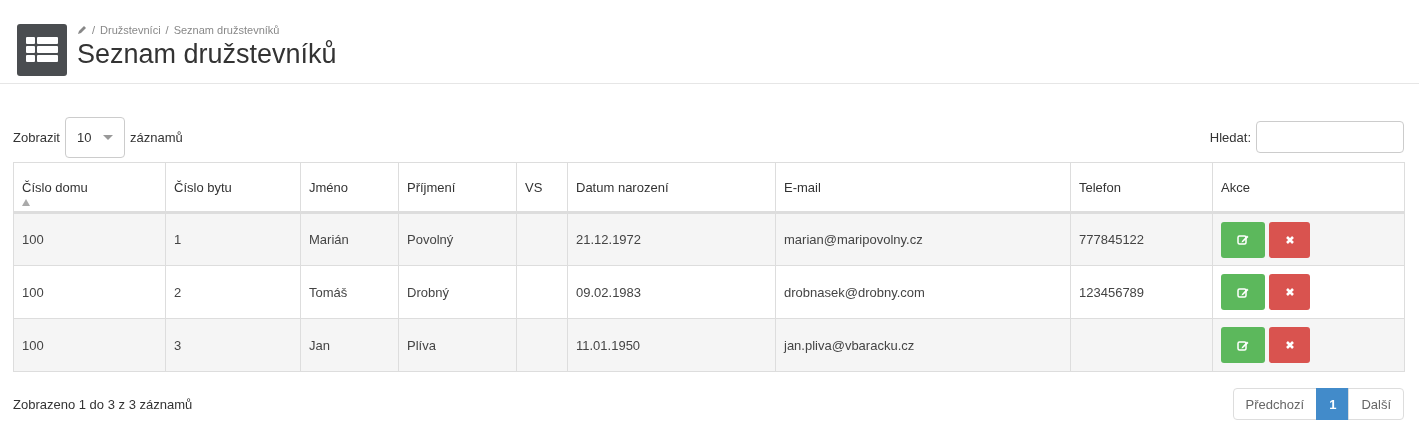  Describe the element at coordinates (1376, 404) in the screenshot. I see `page-button: Další` at that location.